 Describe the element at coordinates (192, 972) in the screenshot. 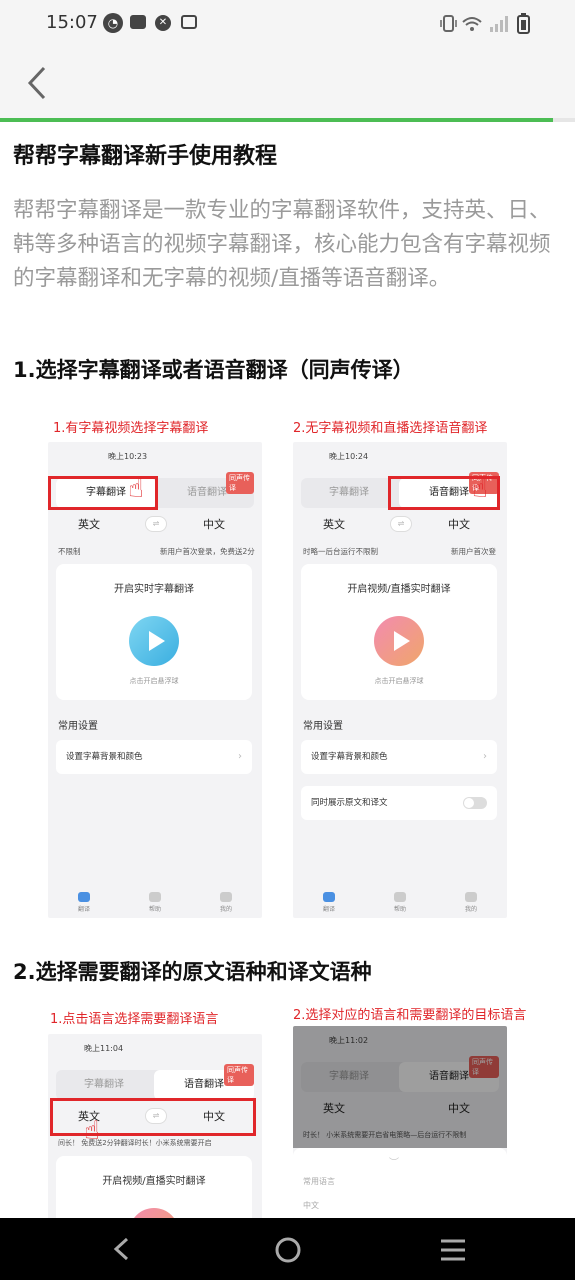

I see `section-2-heading: 2.选择需要翻译的原文语种和译文语种` at that location.